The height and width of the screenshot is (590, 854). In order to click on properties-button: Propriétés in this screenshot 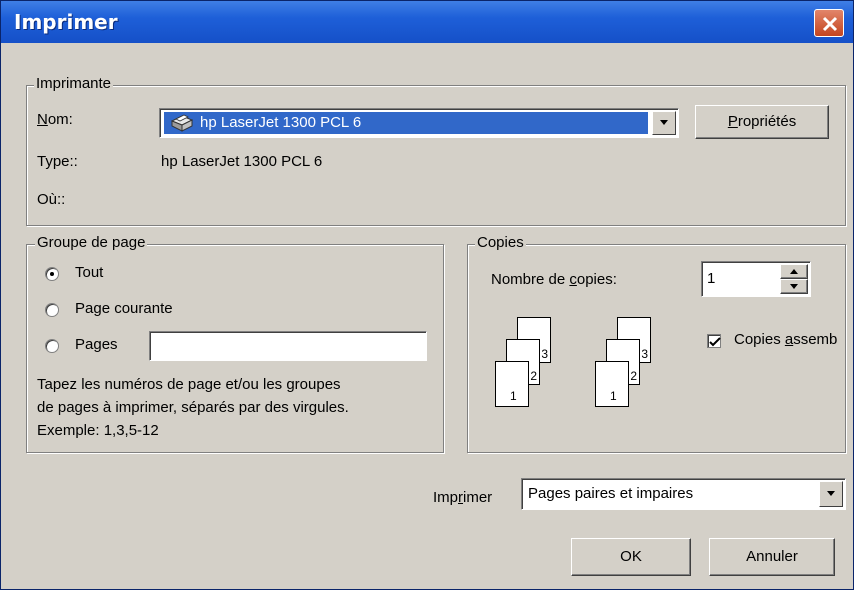, I will do `click(762, 122)`.